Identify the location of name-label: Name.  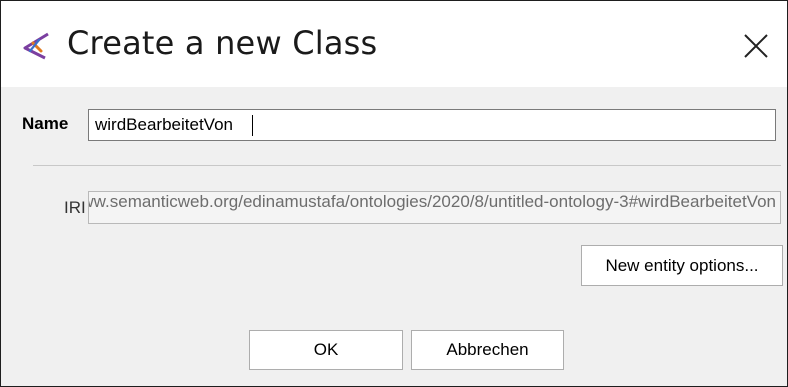
(45, 123).